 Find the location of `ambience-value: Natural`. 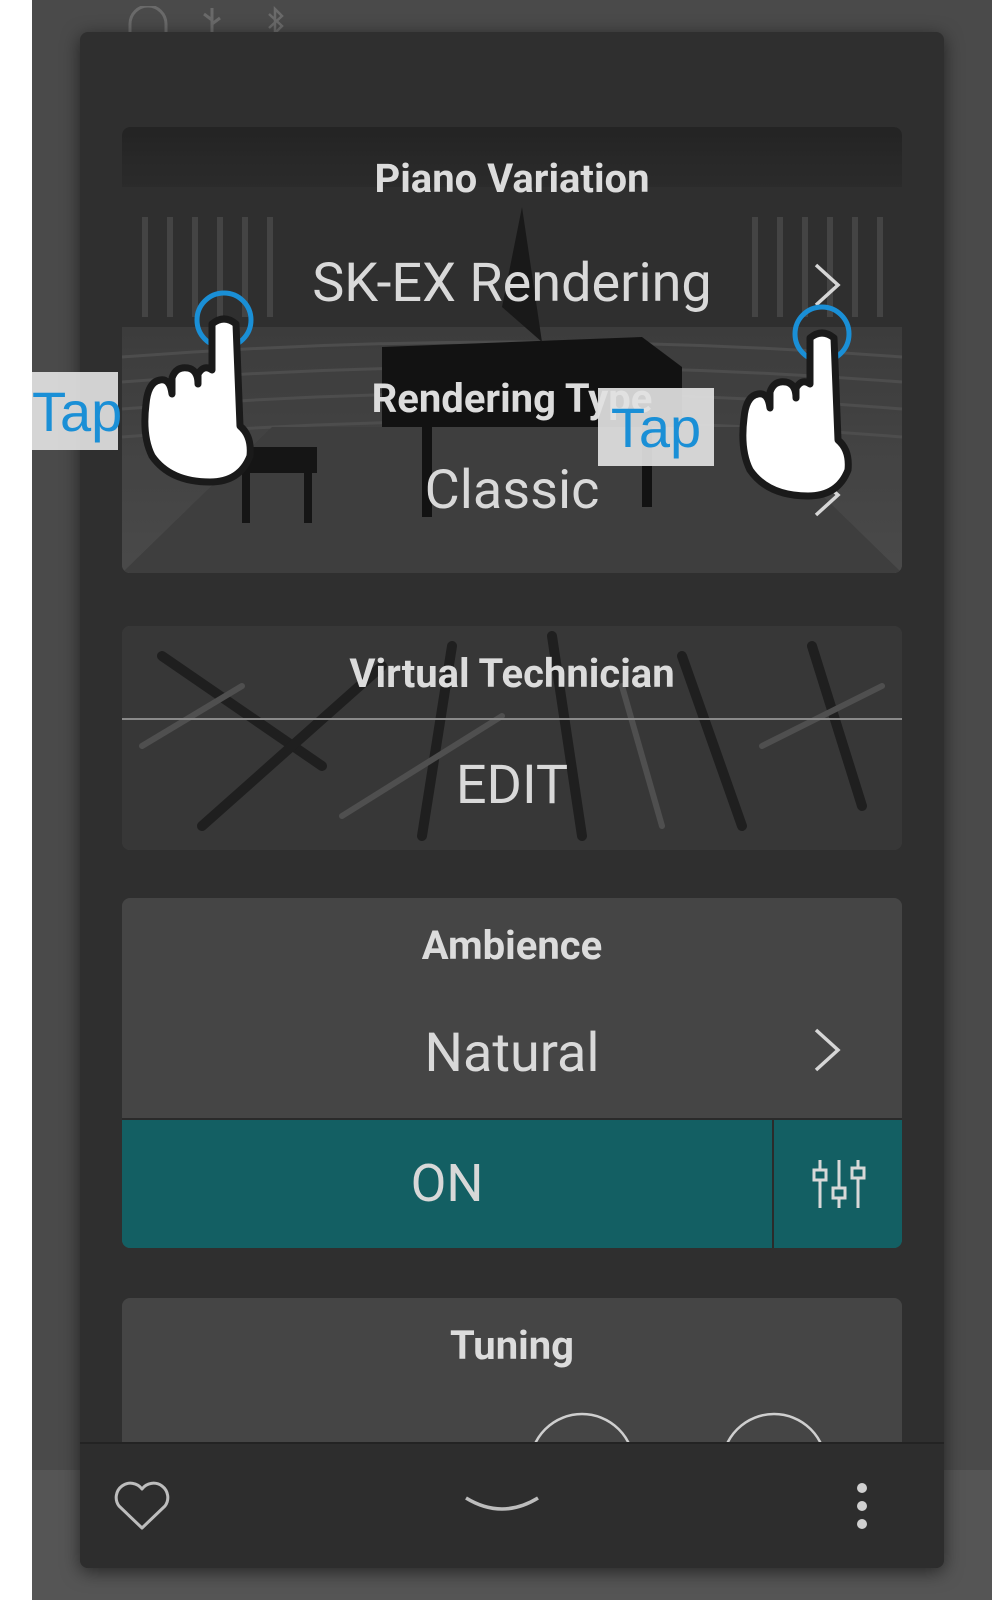

ambience-value: Natural is located at coordinates (512, 1053).